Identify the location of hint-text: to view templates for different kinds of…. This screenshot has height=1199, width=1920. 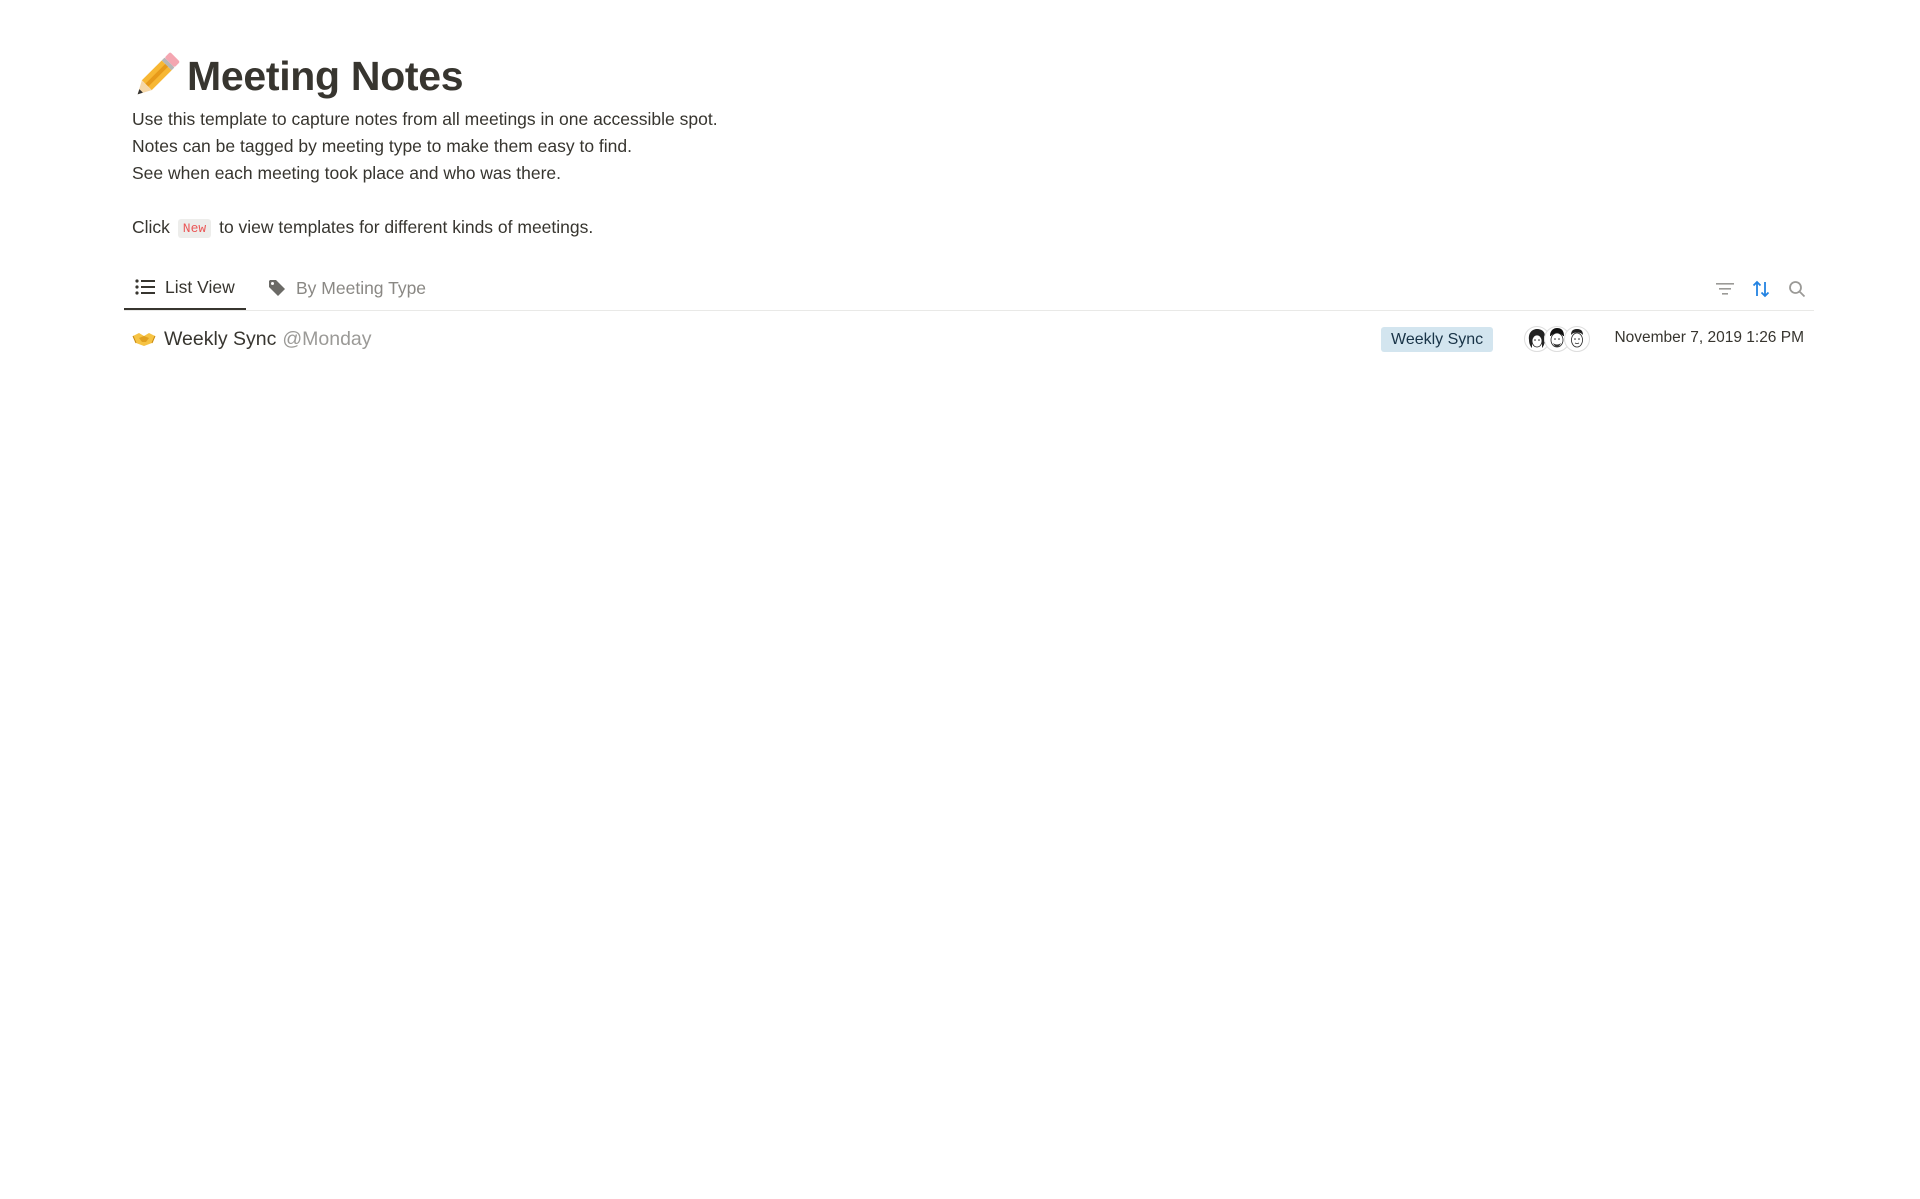
(406, 227).